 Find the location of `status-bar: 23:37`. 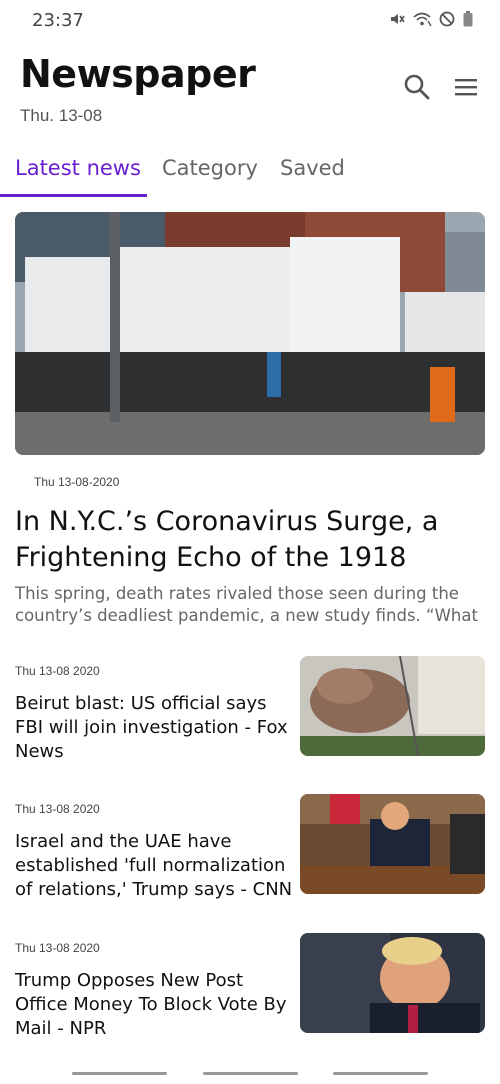

status-bar: 23:37 is located at coordinates (250, 20).